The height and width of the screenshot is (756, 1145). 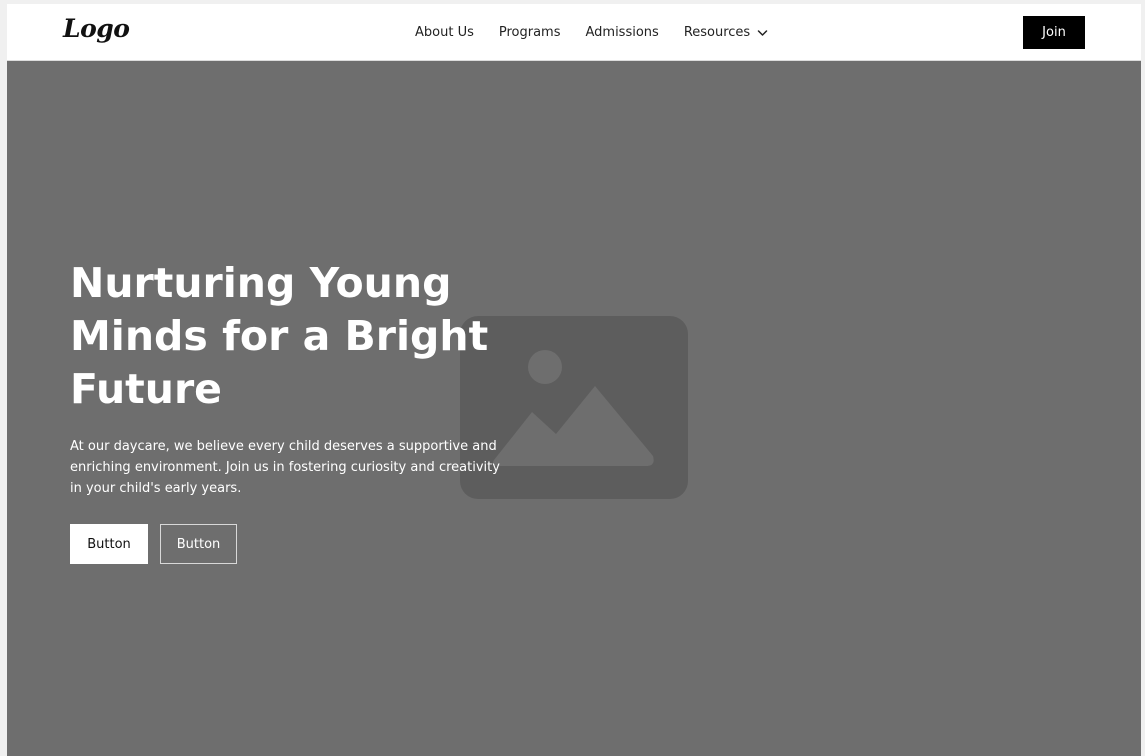 I want to click on logo: Logo, so click(x=96, y=28).